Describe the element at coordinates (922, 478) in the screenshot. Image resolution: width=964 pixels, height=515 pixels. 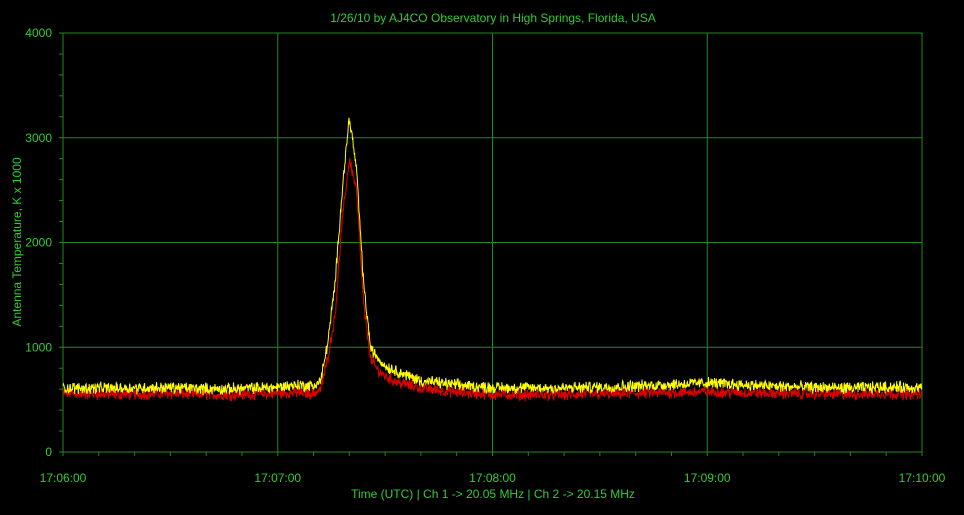
I see `x-tick-label: 17:10:00` at that location.